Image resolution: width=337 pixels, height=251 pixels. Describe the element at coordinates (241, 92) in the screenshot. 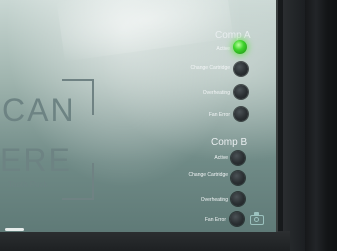

I see `comp-a-overheating-indicator` at that location.